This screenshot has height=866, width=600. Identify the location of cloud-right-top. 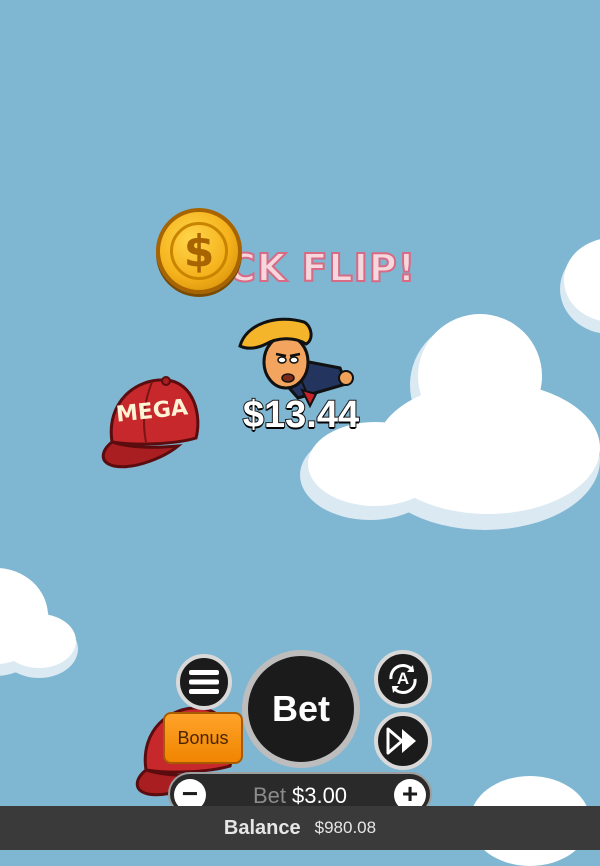
(580, 286).